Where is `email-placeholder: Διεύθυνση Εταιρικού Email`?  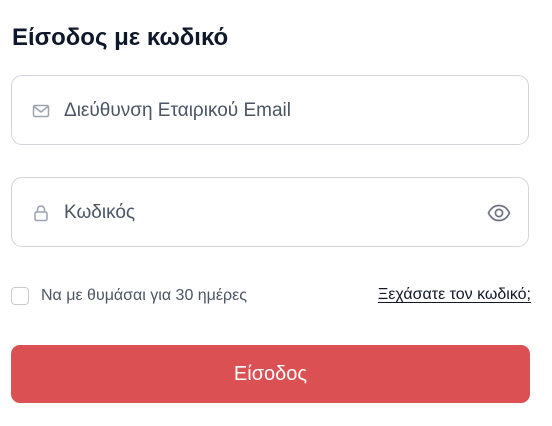 email-placeholder: Διεύθυνση Εταιρικού Email is located at coordinates (177, 110).